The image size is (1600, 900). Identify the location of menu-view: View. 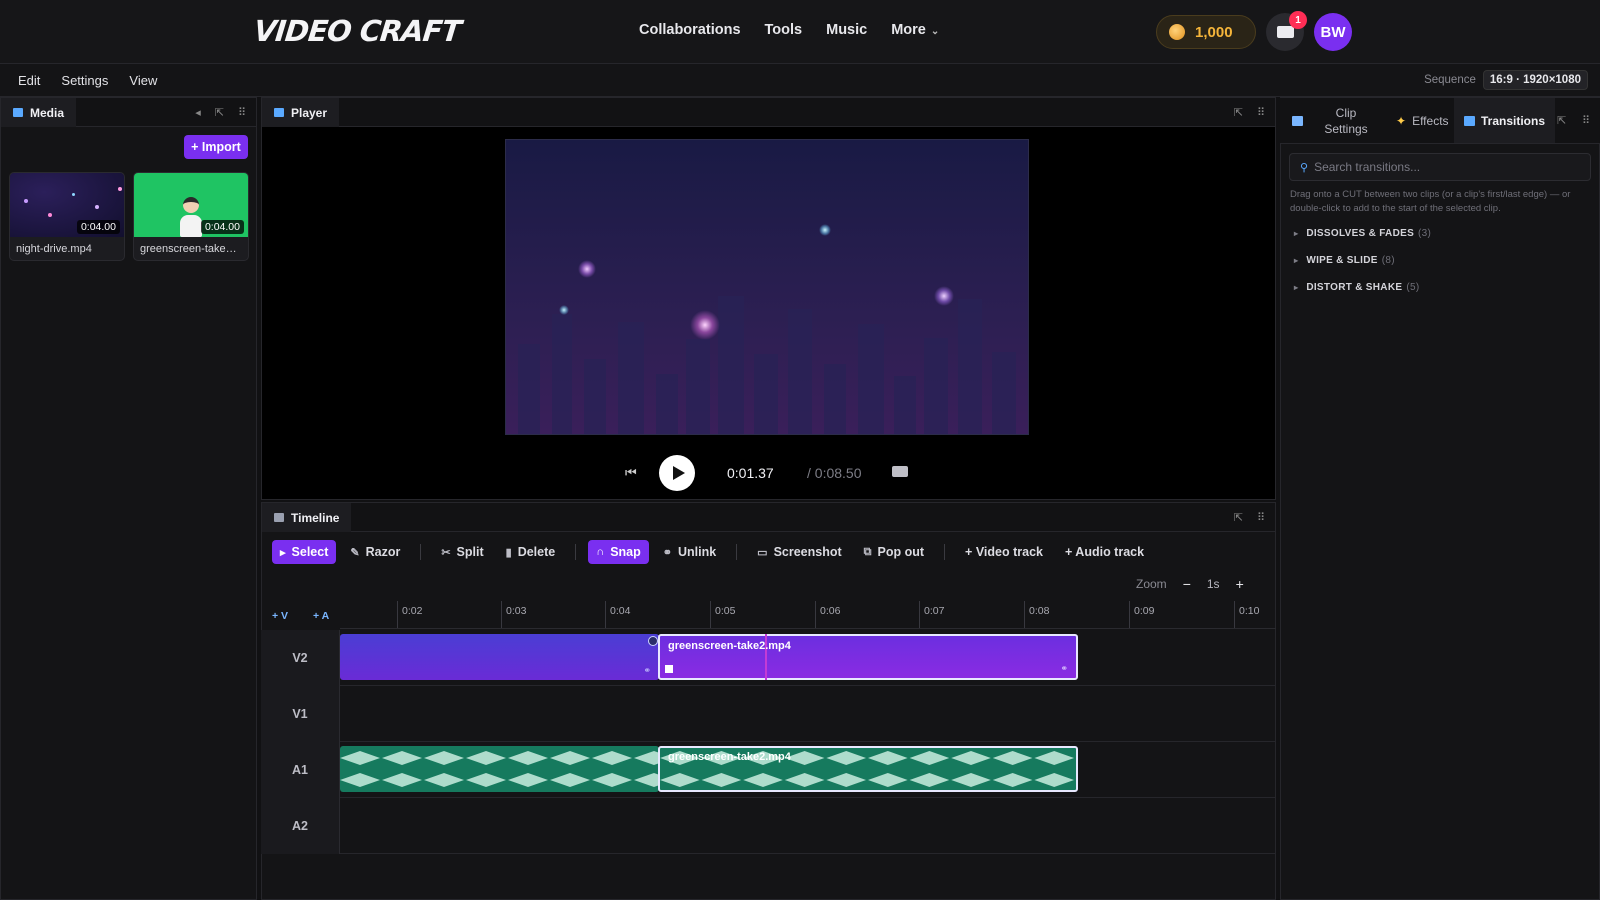
(143, 80).